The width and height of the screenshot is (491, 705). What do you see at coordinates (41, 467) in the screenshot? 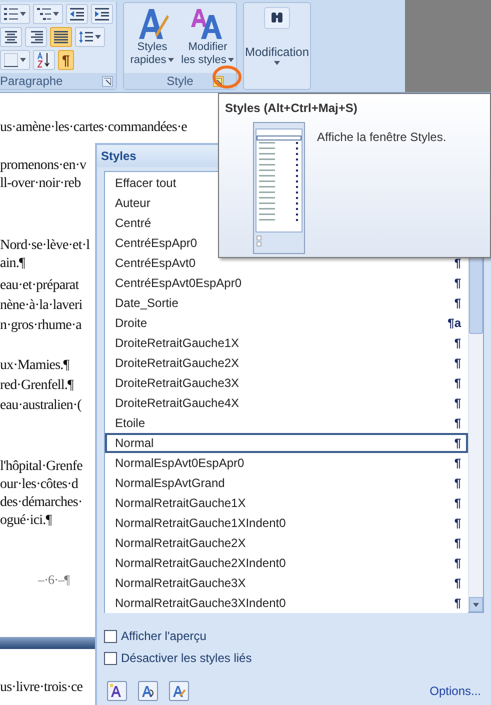
I see `document-text-line: l'hôpital·Grenfe` at bounding box center [41, 467].